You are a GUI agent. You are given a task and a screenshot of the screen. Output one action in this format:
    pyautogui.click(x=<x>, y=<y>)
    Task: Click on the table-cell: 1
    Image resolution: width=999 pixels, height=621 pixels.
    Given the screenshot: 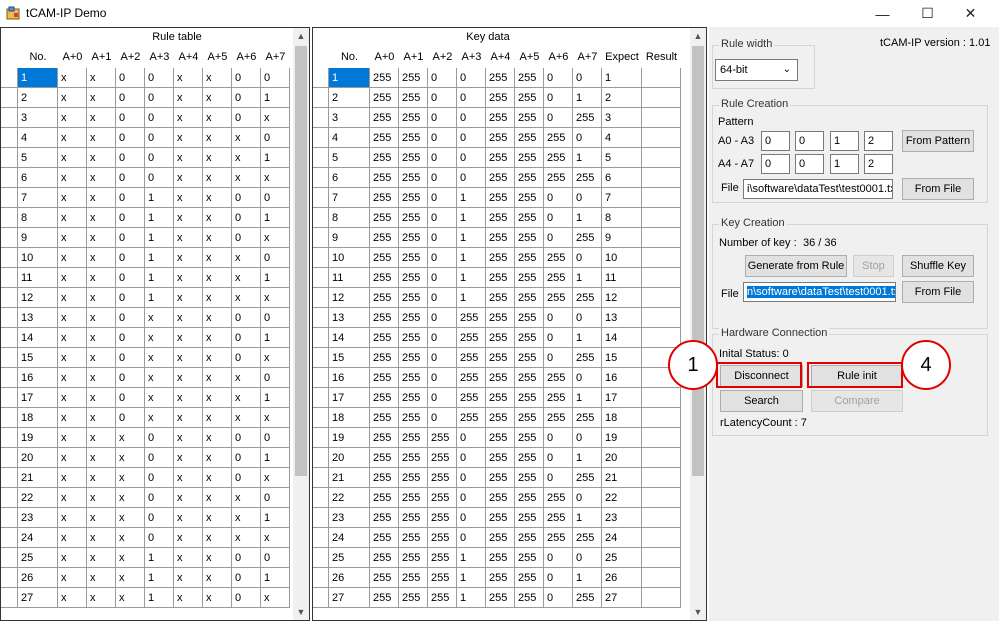 What is the action you would take?
    pyautogui.click(x=349, y=78)
    